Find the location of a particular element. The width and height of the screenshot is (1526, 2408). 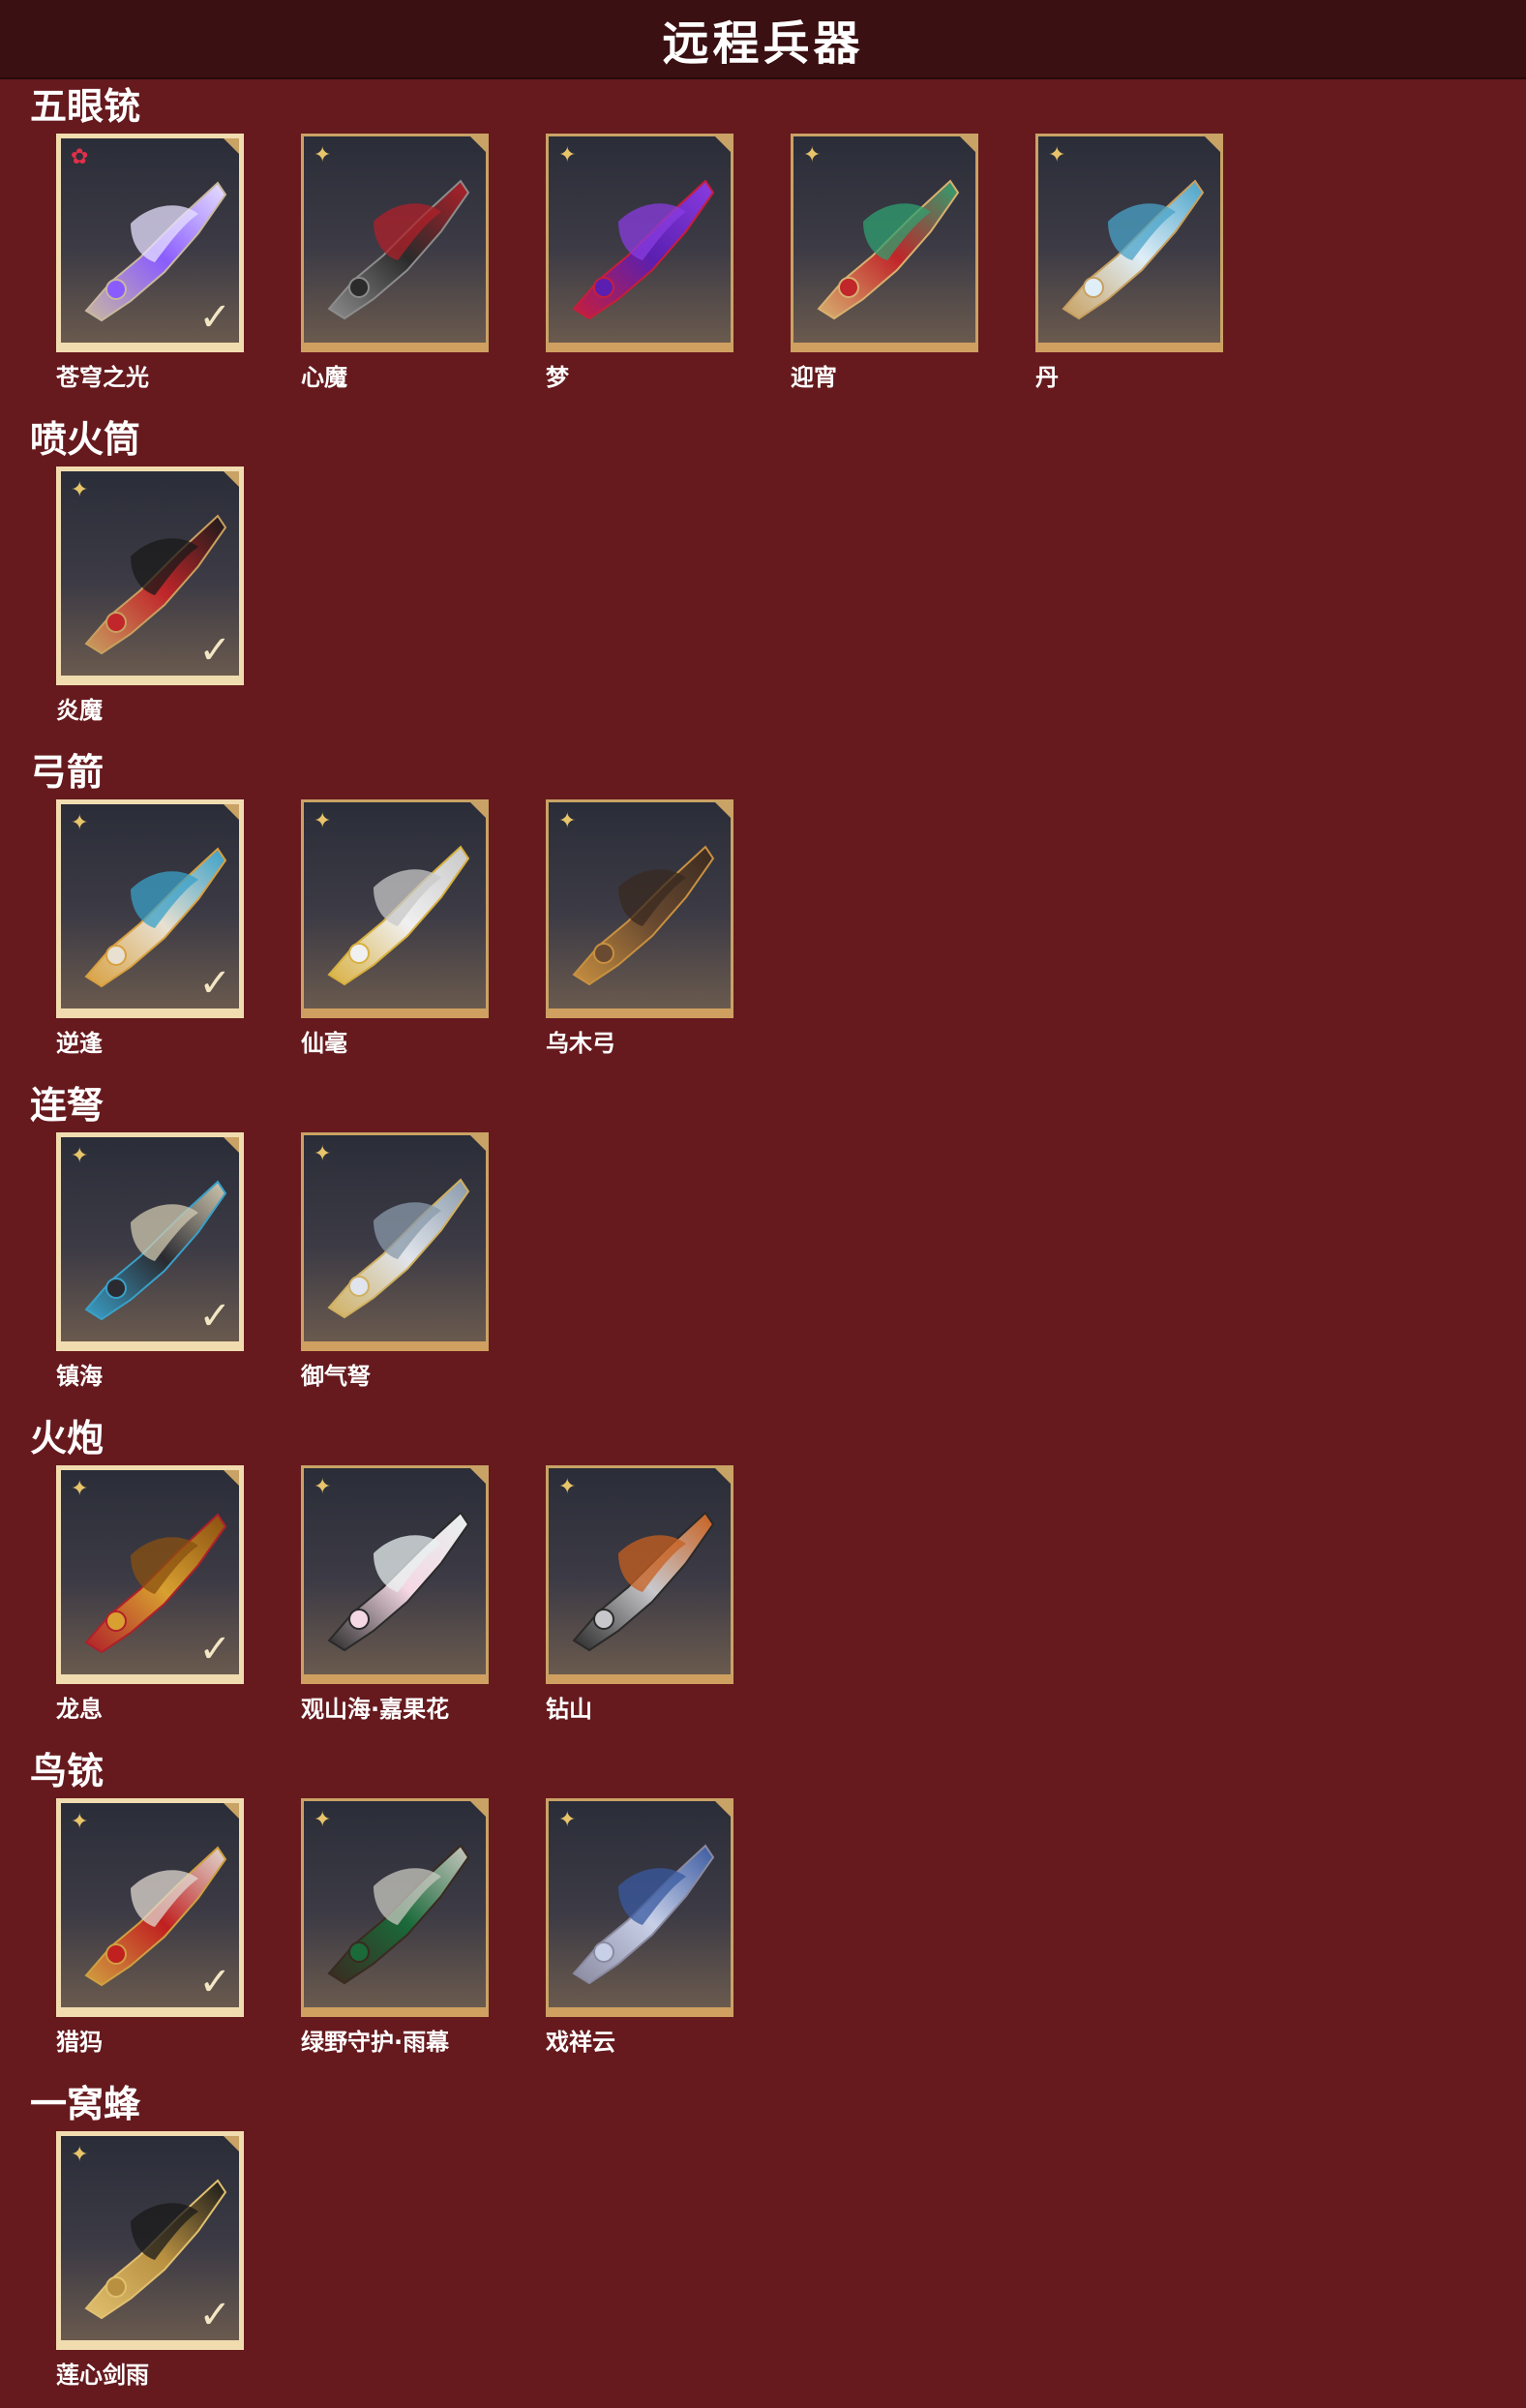

weapon-item: ✦ 绿野守护·雨幕 is located at coordinates (395, 1927).